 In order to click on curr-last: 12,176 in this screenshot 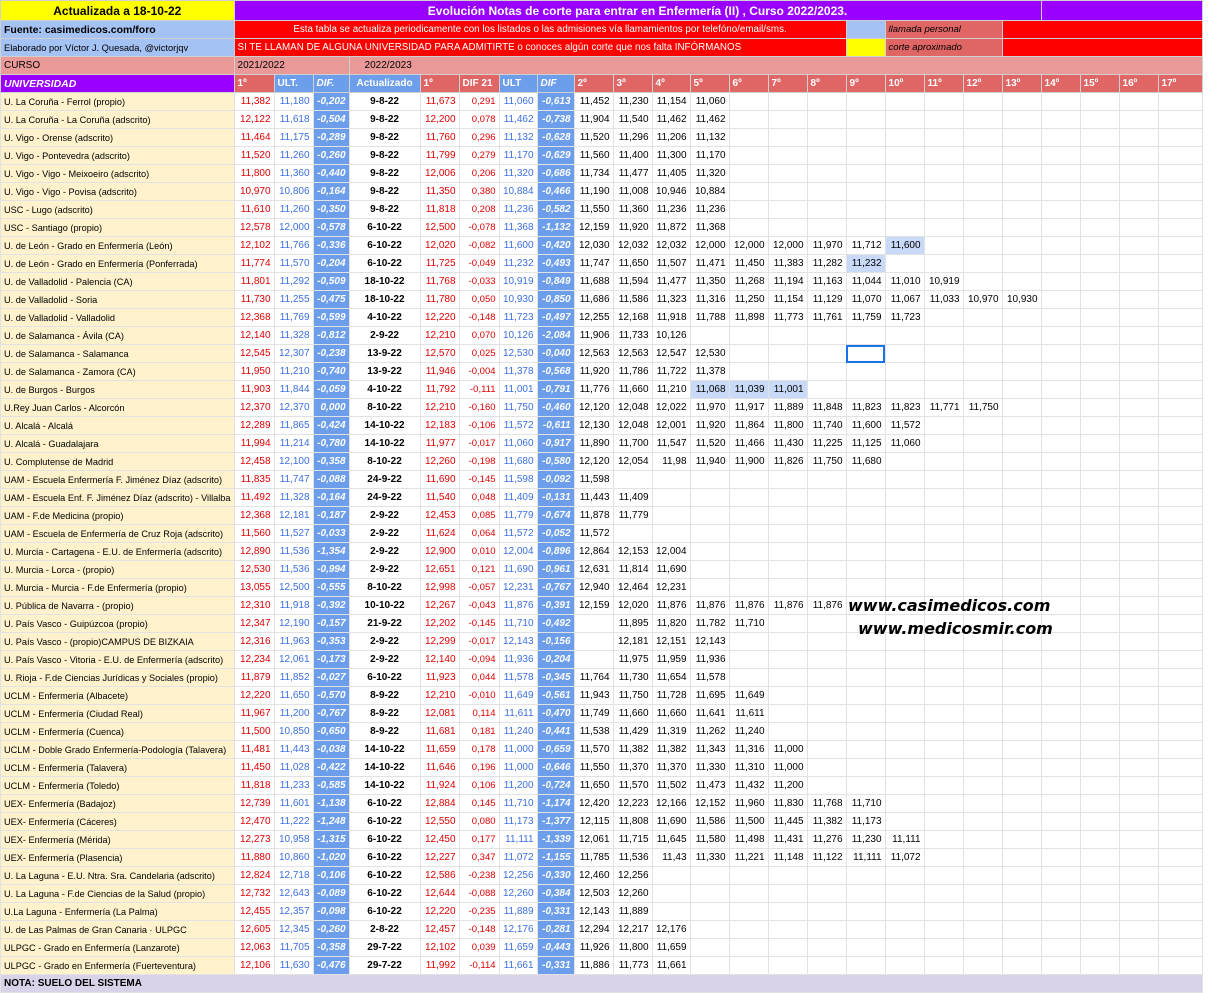, I will do `click(518, 929)`.